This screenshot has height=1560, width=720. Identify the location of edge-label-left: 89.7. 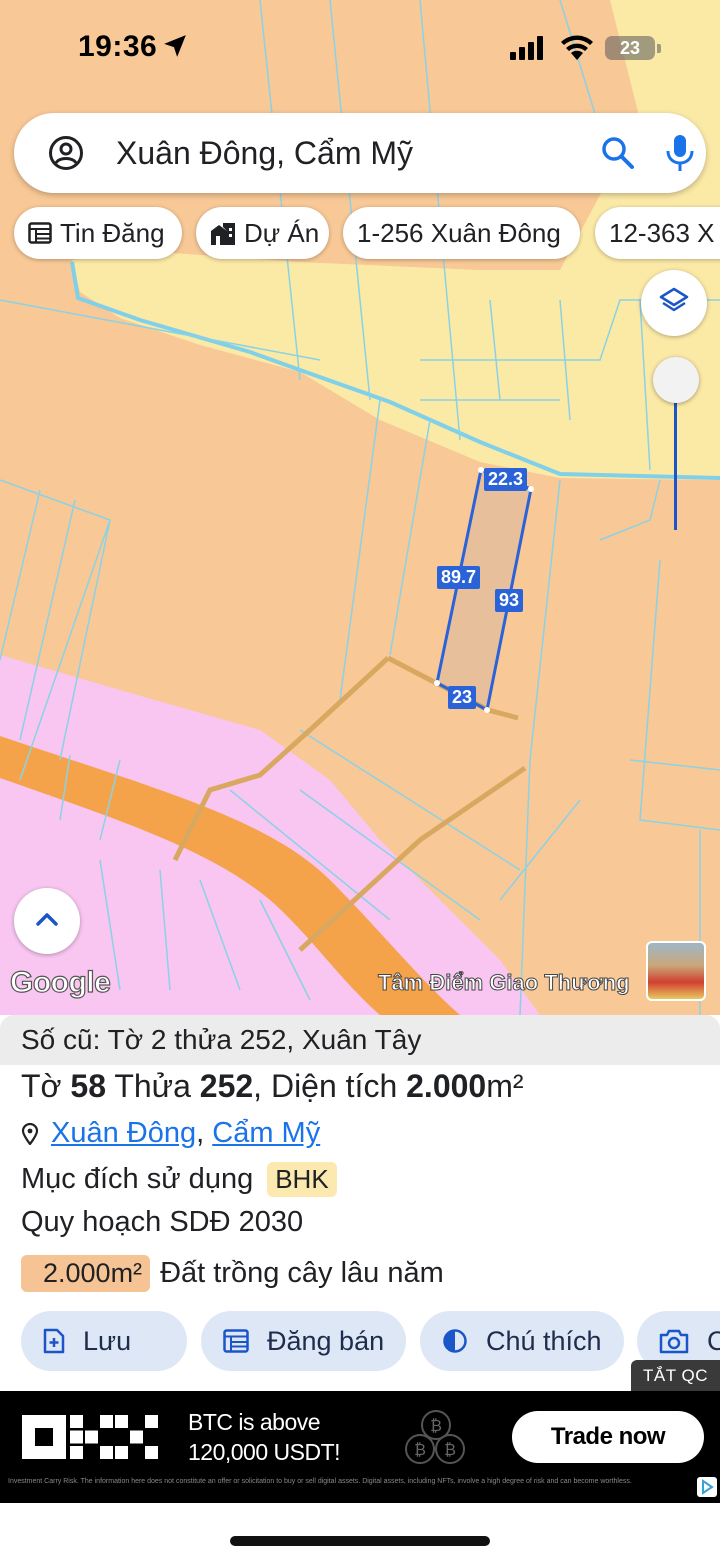
(459, 577).